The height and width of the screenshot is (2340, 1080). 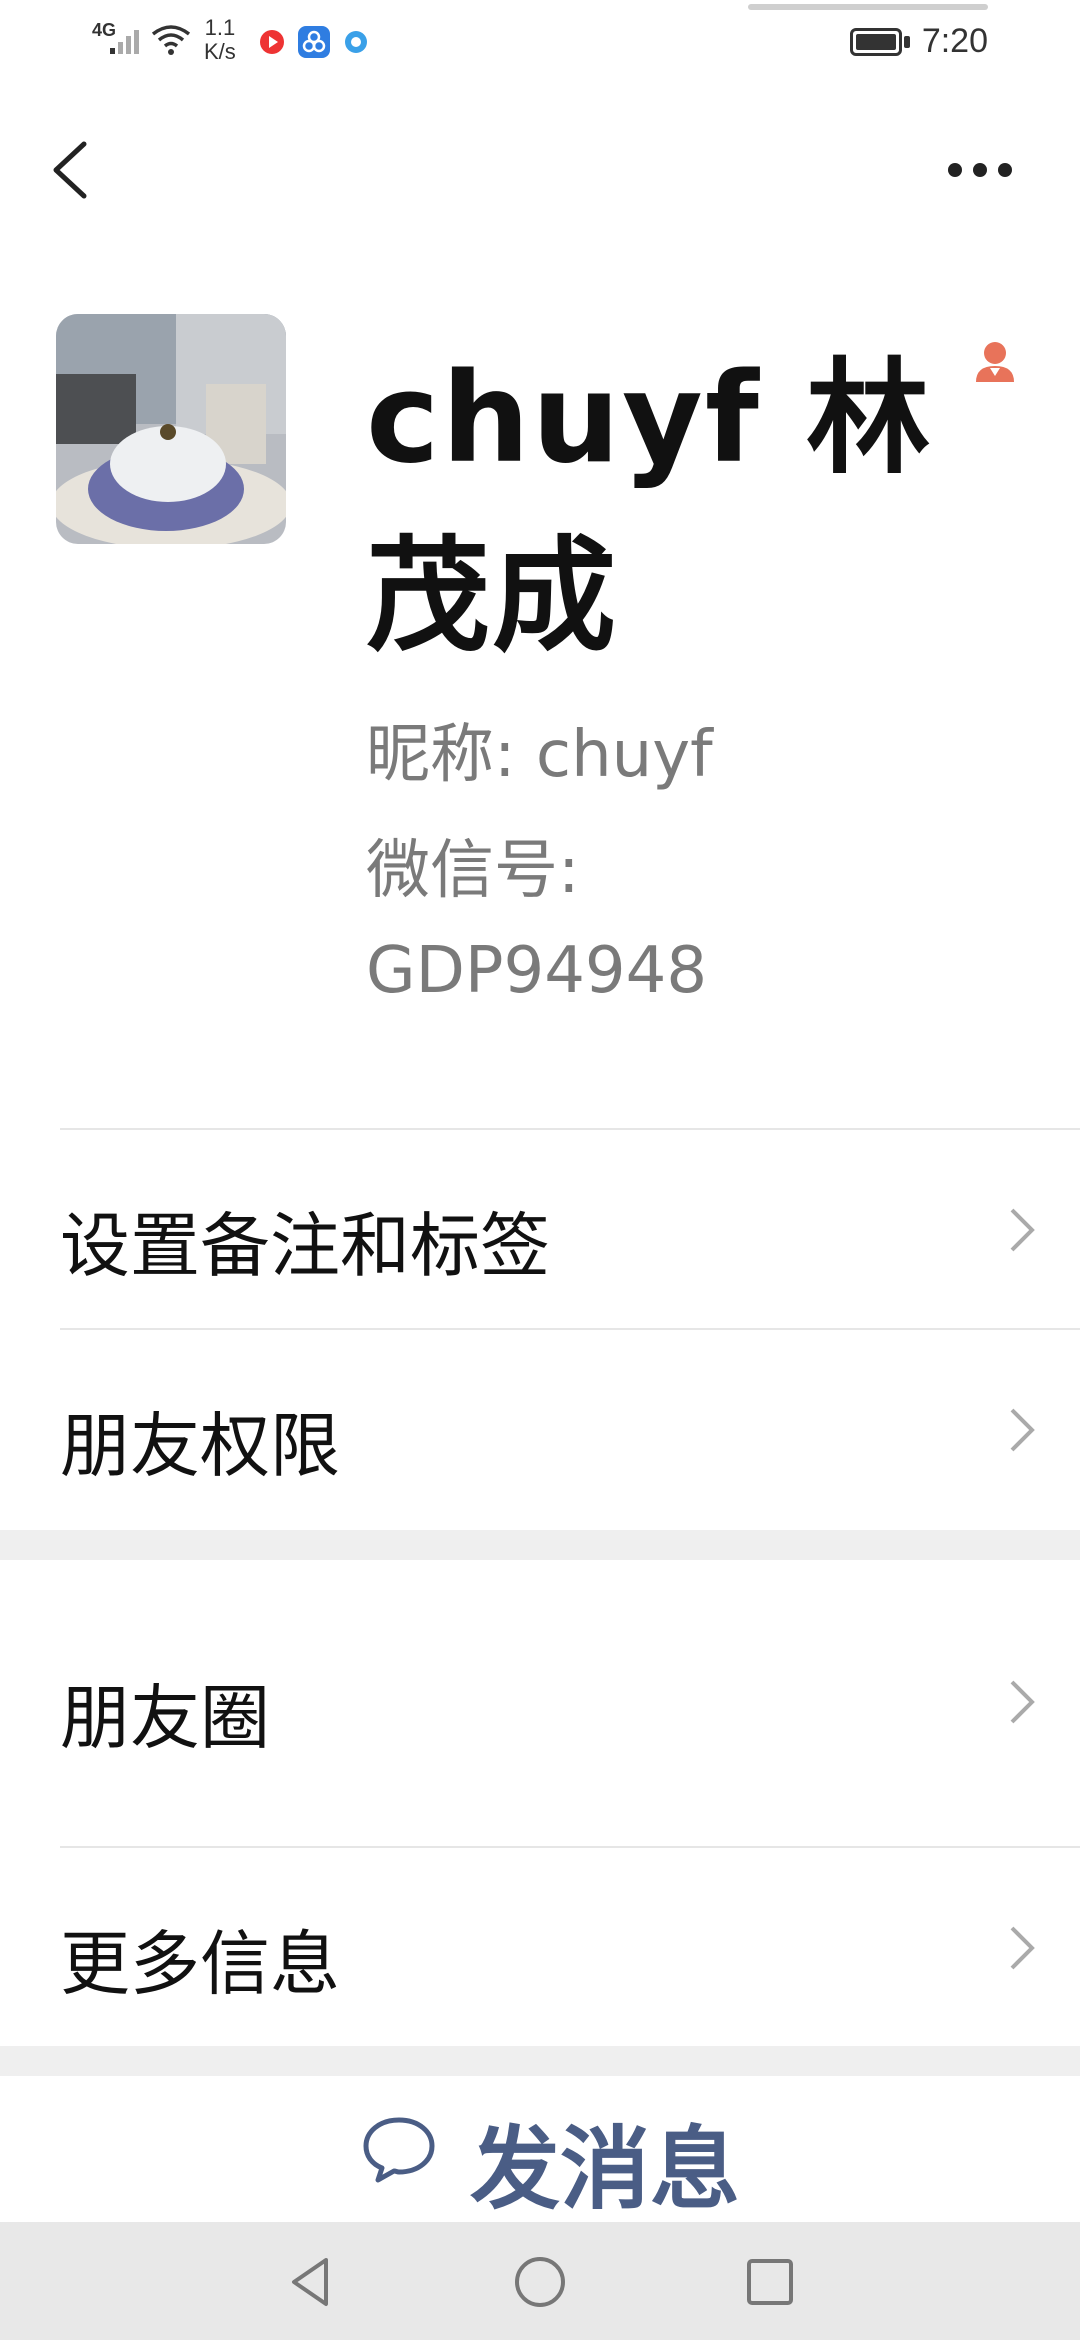 I want to click on battery-tip, so click(x=907, y=42).